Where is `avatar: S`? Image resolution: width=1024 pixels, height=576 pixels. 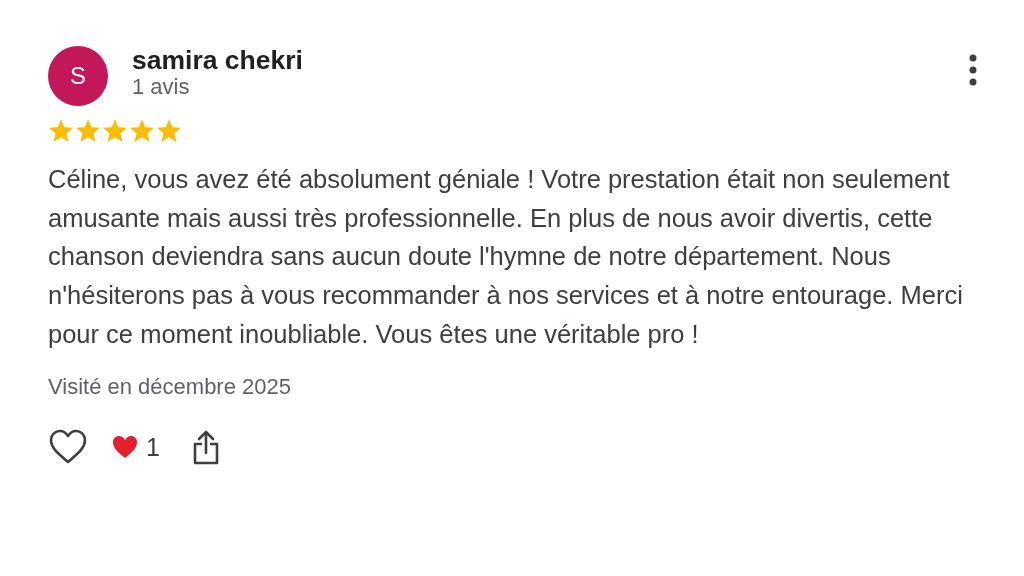
avatar: S is located at coordinates (78, 76).